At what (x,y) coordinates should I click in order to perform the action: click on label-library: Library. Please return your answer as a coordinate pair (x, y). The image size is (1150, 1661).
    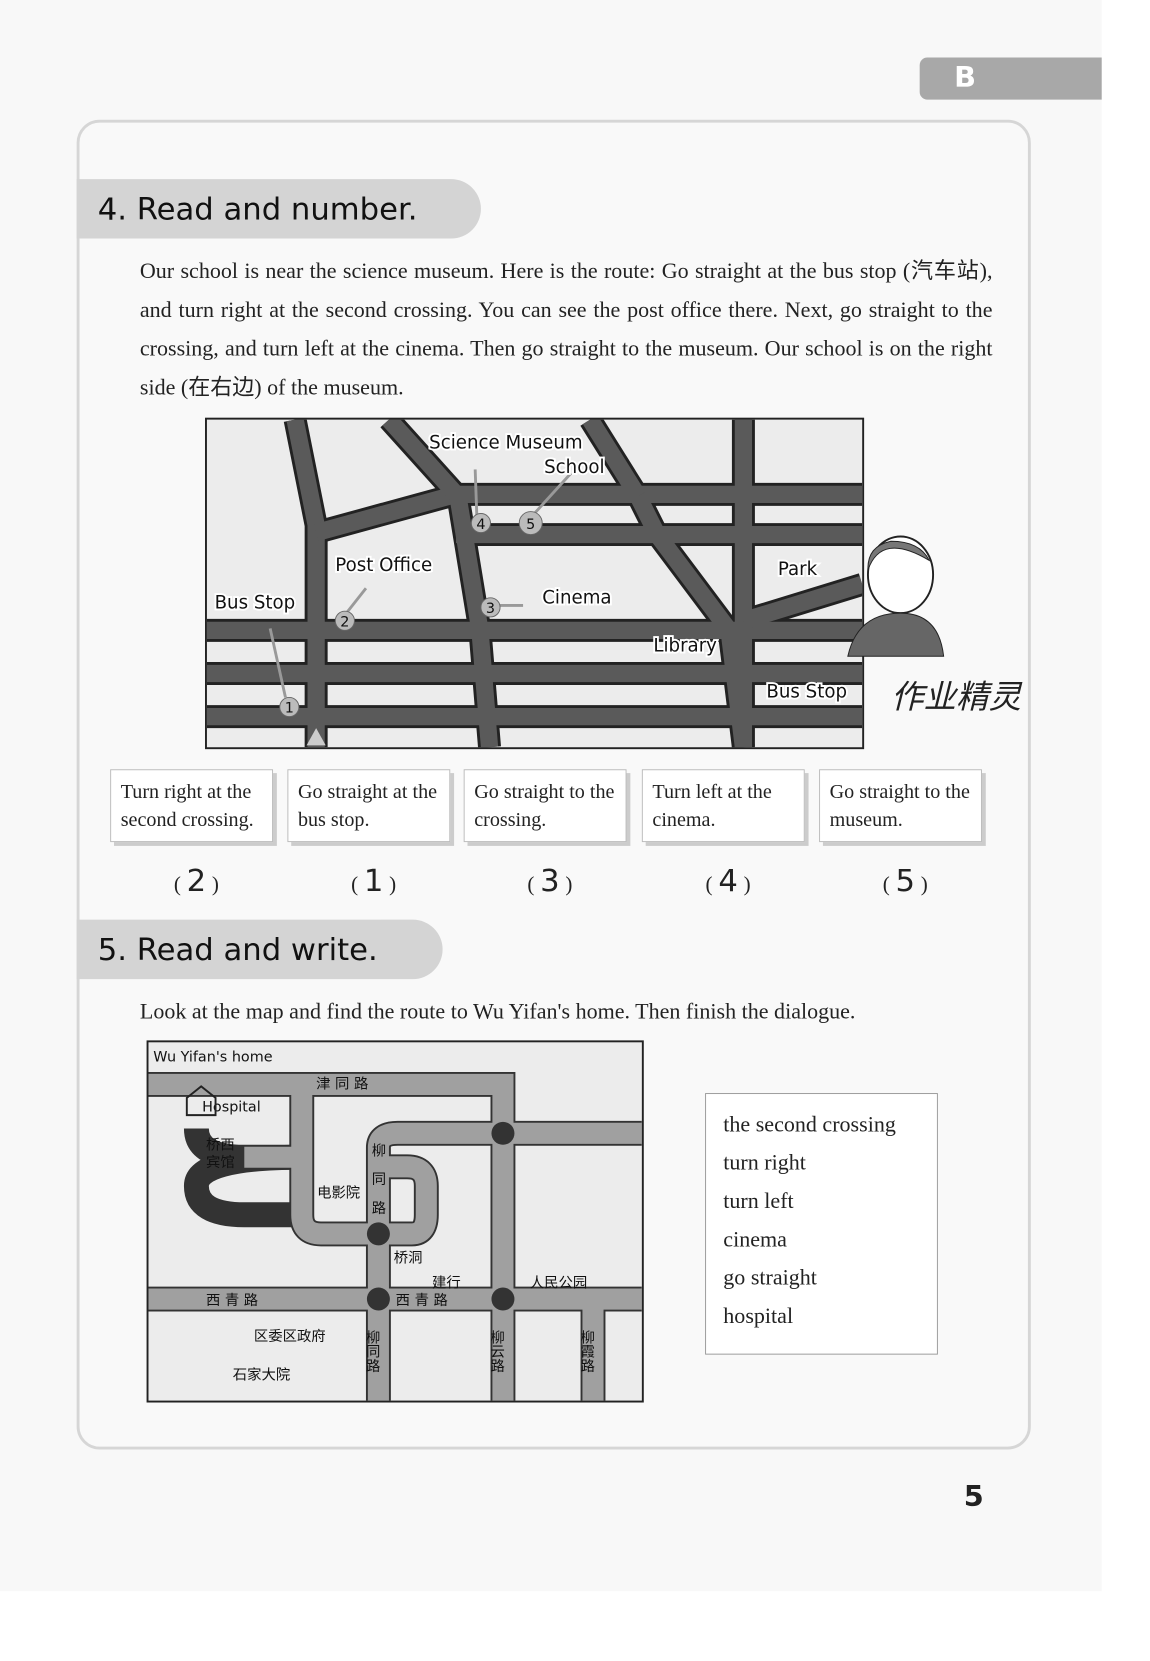
    Looking at the image, I should click on (685, 645).